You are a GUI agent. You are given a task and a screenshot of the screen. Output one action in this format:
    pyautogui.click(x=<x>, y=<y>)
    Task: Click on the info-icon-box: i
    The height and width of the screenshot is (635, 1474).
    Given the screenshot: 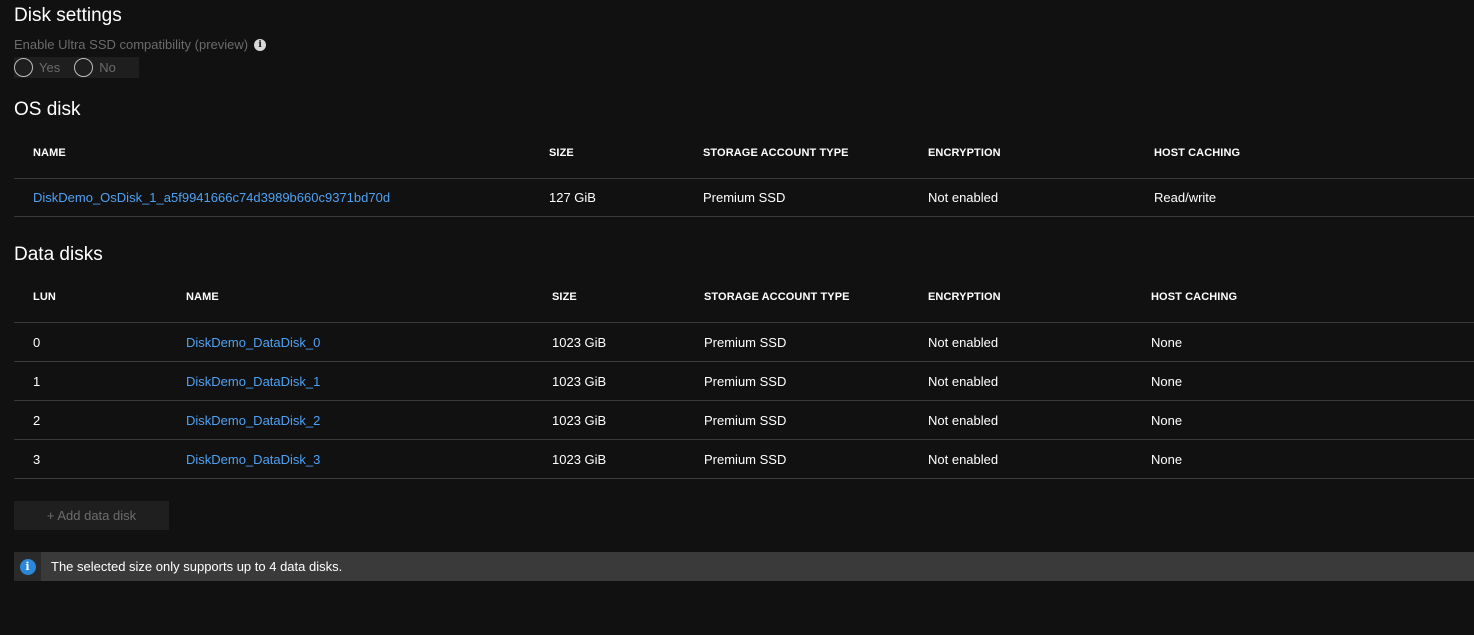 What is the action you would take?
    pyautogui.click(x=27, y=566)
    